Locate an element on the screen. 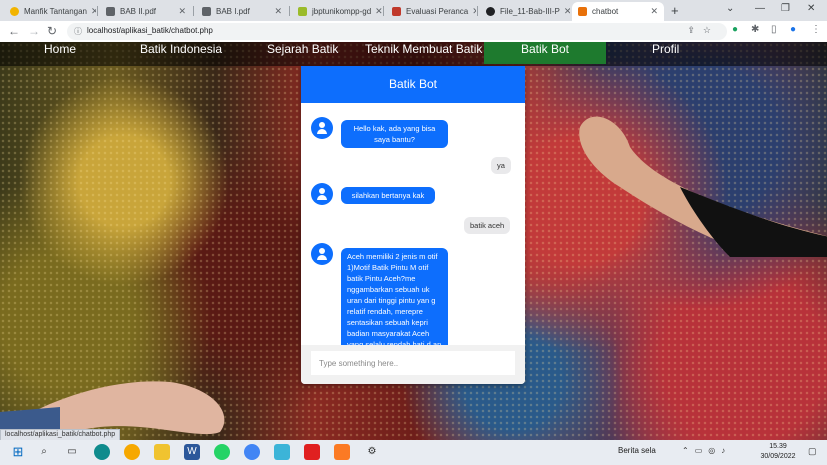  browser-tab: File_11-Bab-III-P ✕ is located at coordinates (525, 11).